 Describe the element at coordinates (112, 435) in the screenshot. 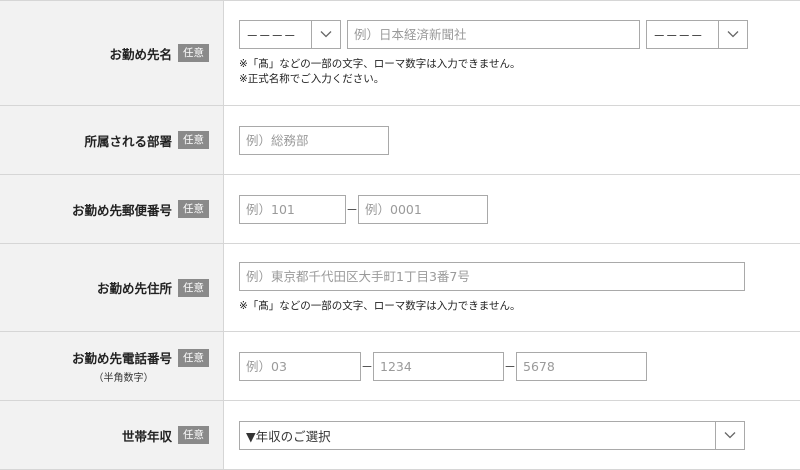

I see `household-income-label-cell: 世帯年収 任意` at that location.